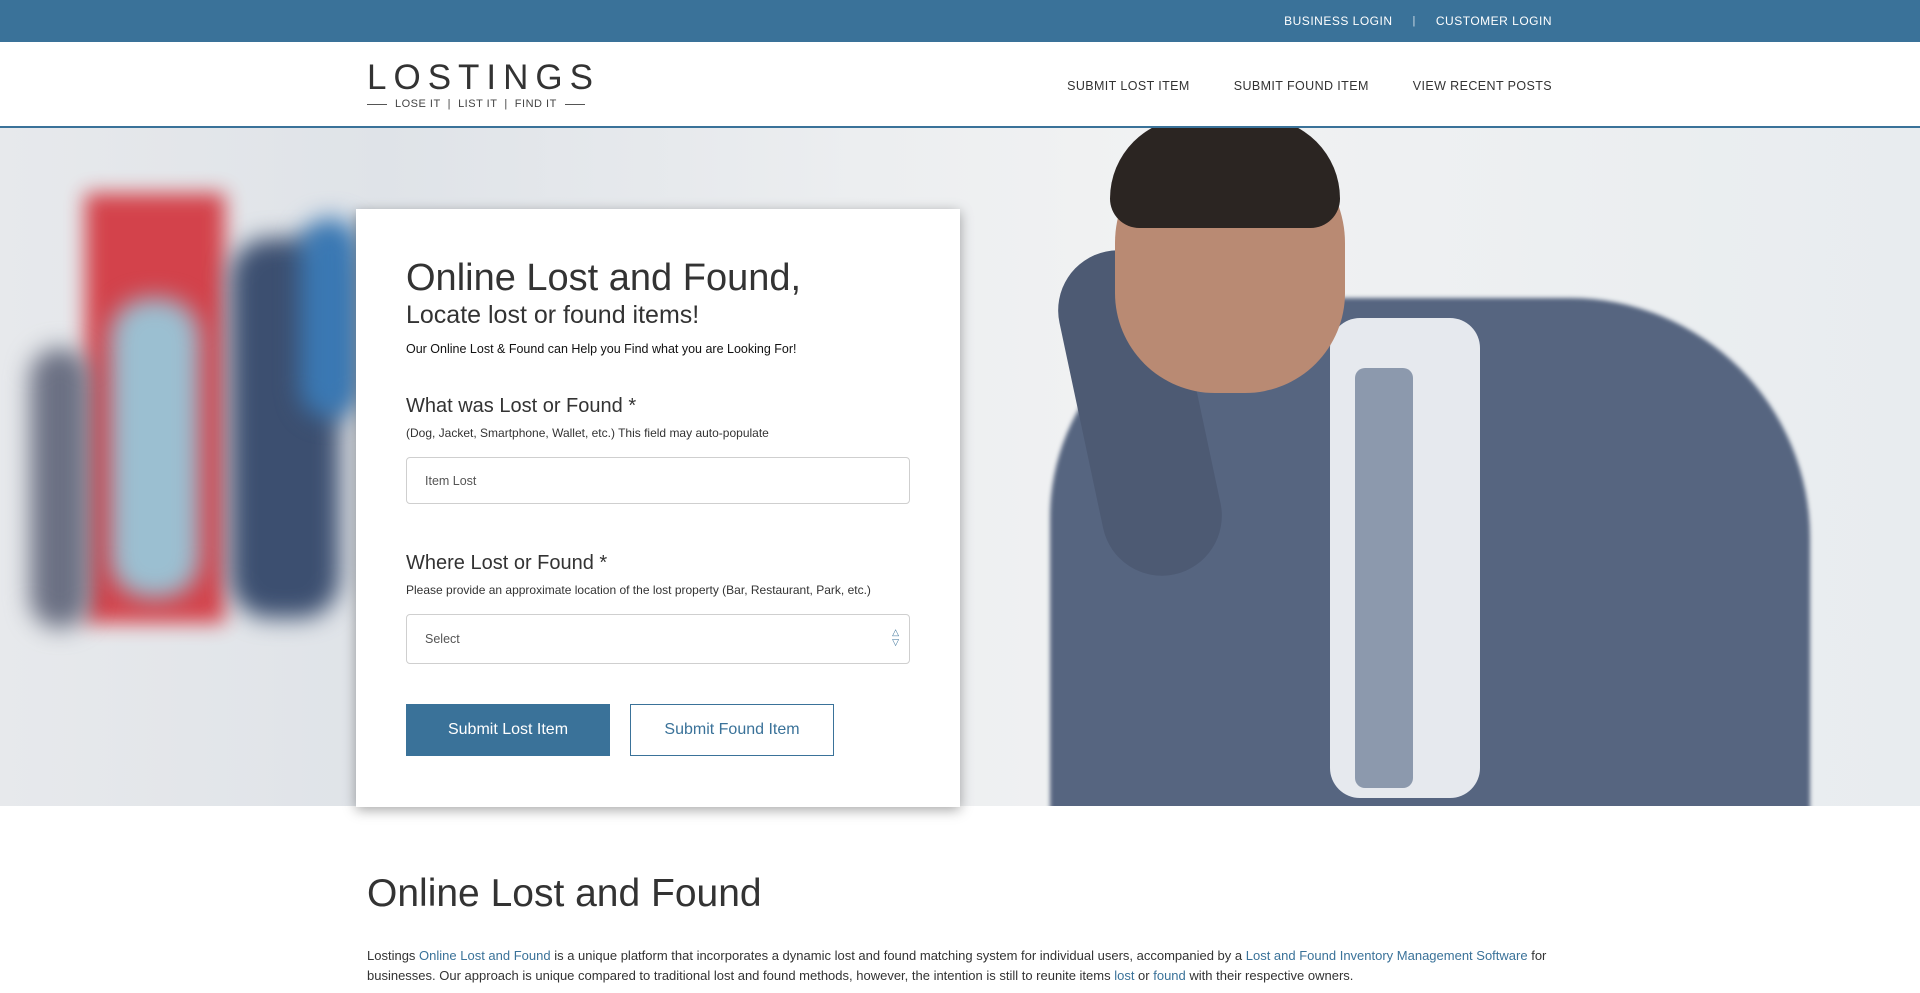 Image resolution: width=1920 pixels, height=993 pixels. Describe the element at coordinates (1418, 21) in the screenshot. I see `login-links: BUSINESS LOGIN | CUSTOMER LOGIN` at that location.